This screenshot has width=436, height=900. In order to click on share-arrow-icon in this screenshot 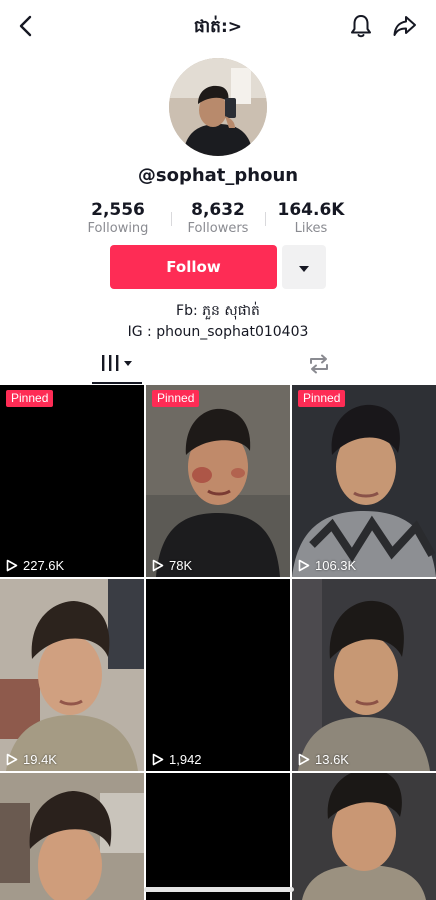, I will do `click(405, 28)`.